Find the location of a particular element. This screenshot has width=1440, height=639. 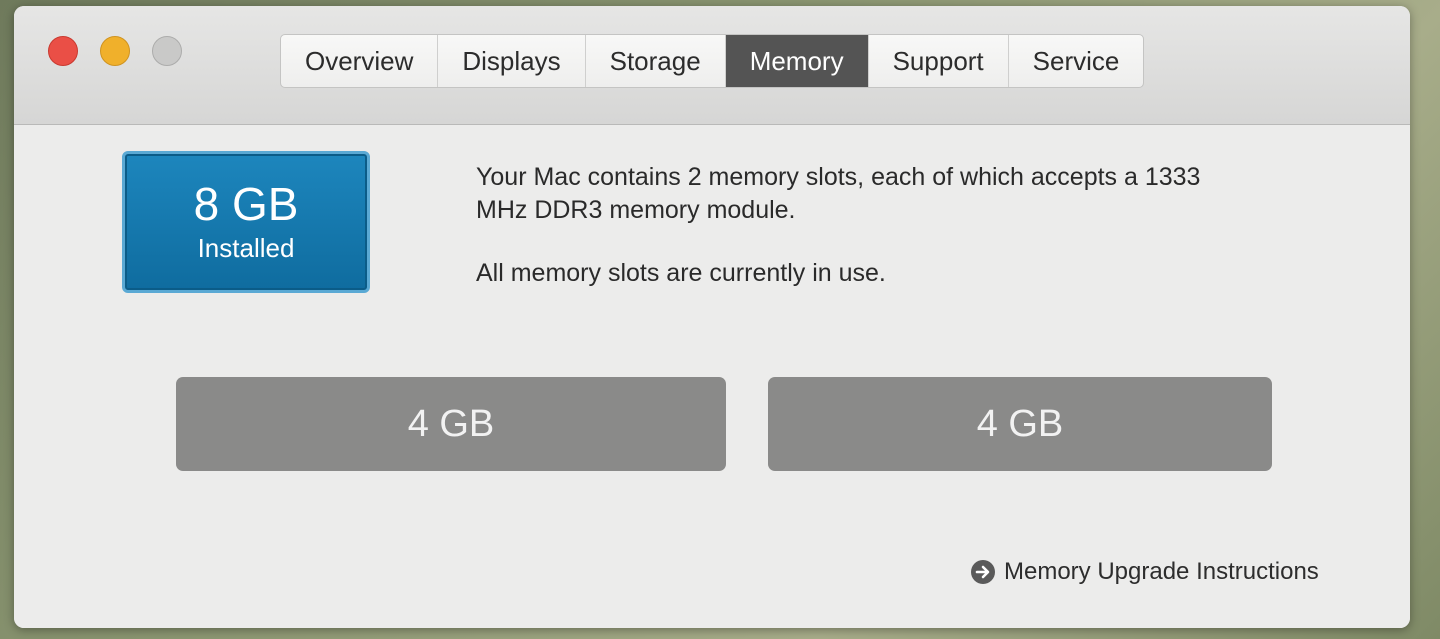

installed-memory-label: Installed is located at coordinates (246, 248).